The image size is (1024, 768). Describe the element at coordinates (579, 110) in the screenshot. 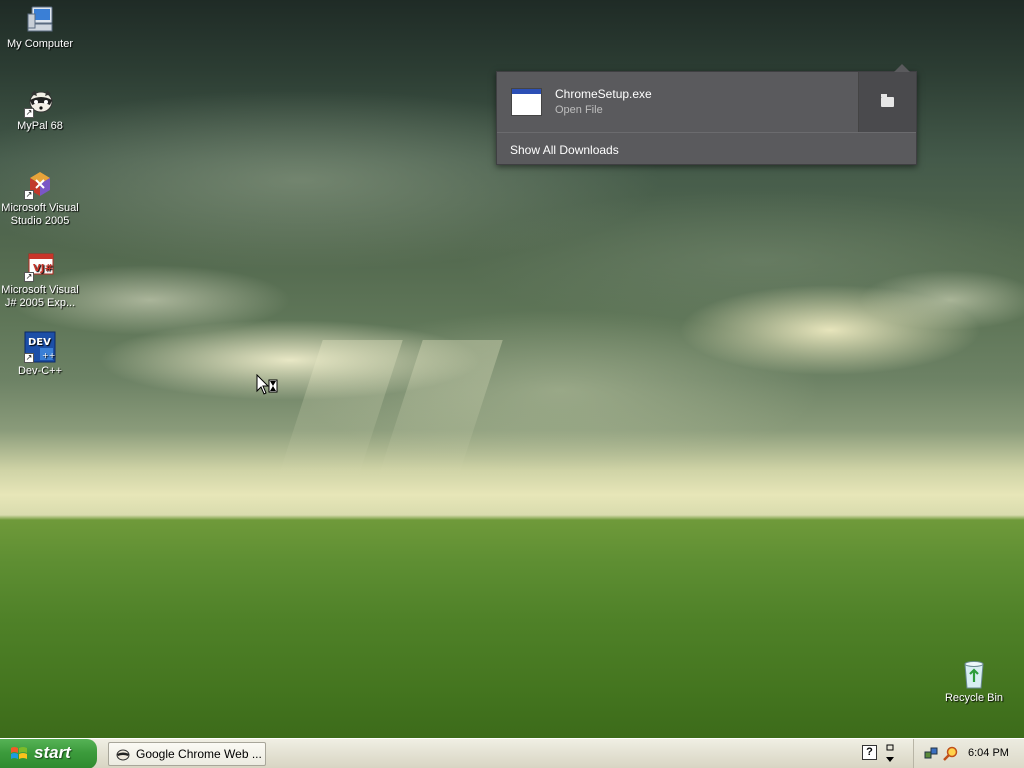

I see `download-status: Open File` at that location.